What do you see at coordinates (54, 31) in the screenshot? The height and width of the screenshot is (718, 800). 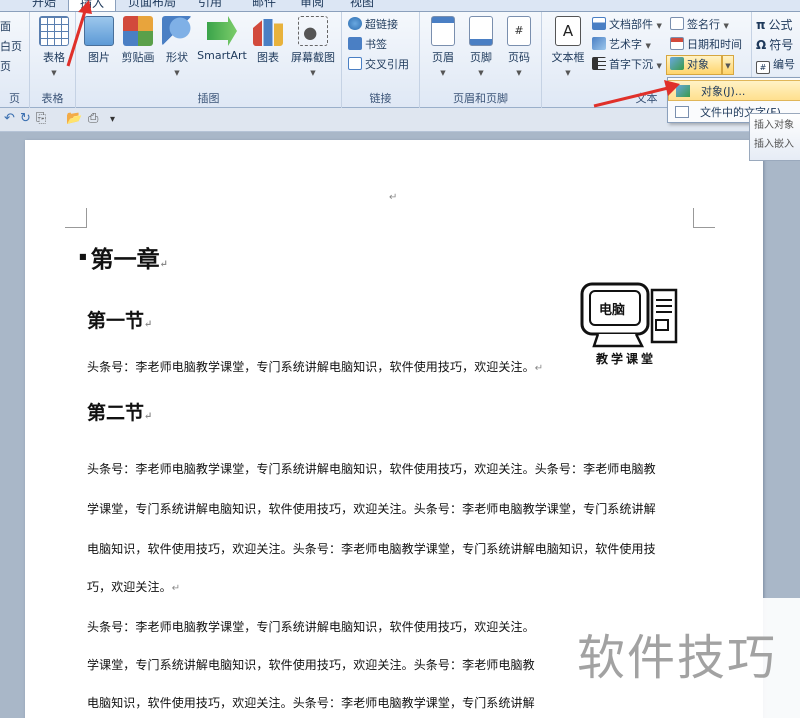 I see `table-icon` at bounding box center [54, 31].